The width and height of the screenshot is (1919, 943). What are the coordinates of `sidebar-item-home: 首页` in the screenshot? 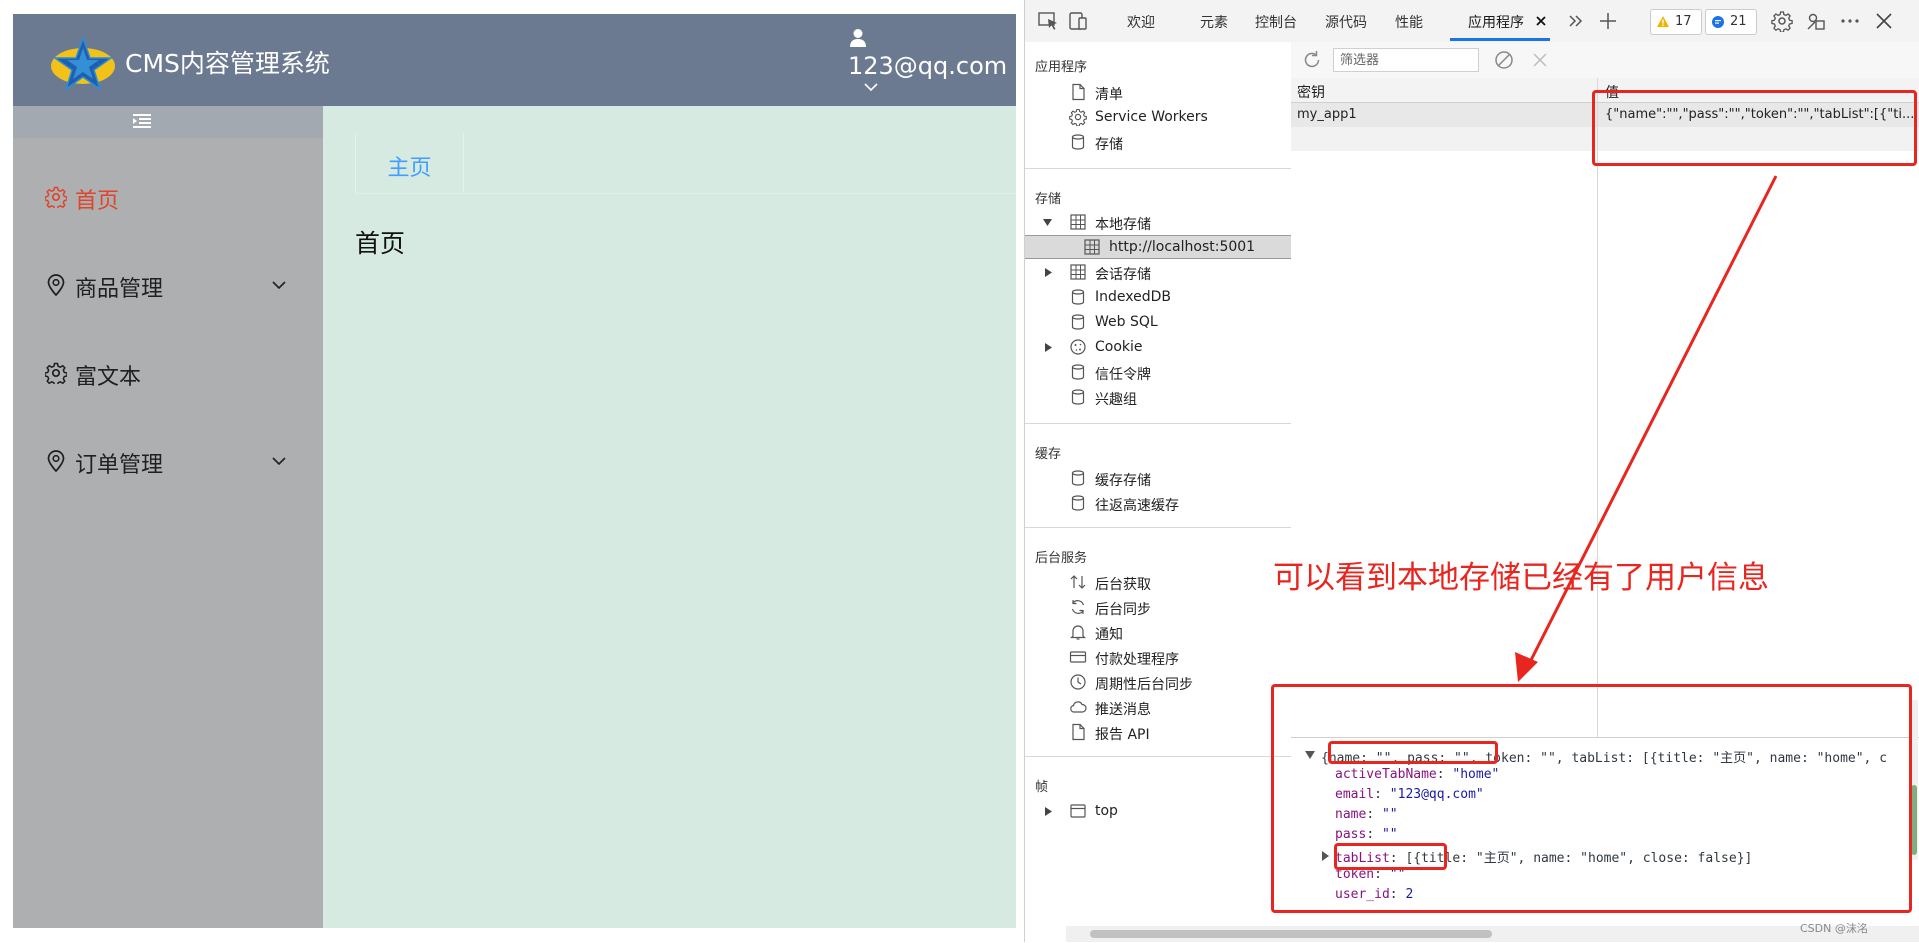 It's located at (168, 196).